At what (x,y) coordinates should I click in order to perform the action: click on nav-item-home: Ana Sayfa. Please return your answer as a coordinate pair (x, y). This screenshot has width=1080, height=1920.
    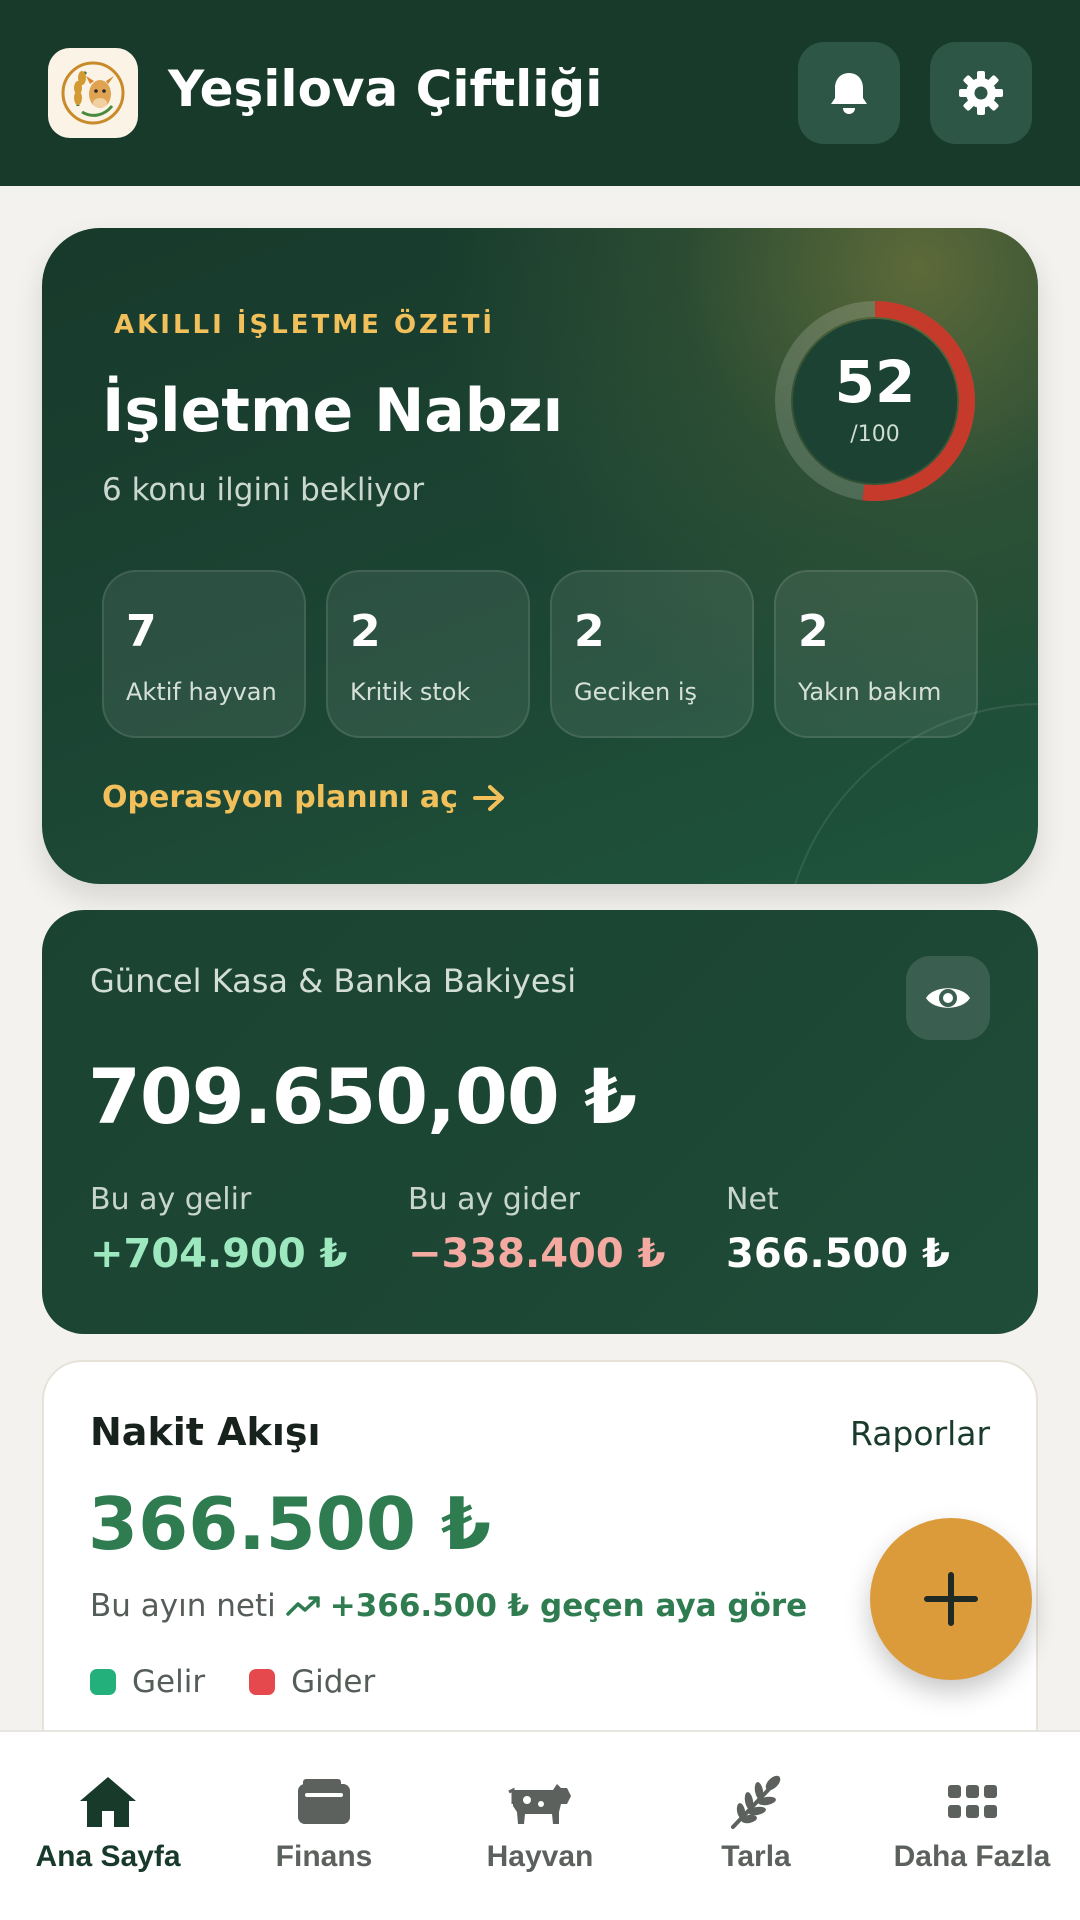
    Looking at the image, I should click on (108, 1832).